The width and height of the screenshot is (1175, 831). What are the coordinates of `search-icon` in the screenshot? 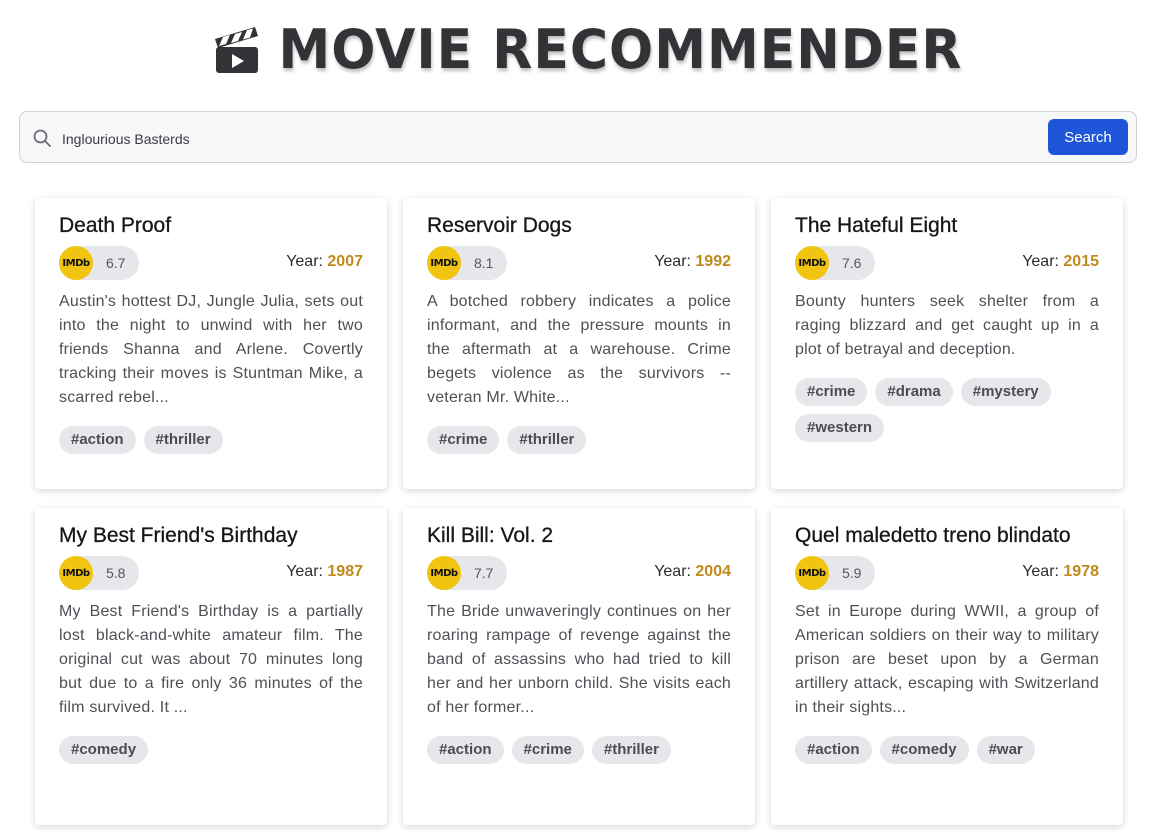 It's located at (42, 138).